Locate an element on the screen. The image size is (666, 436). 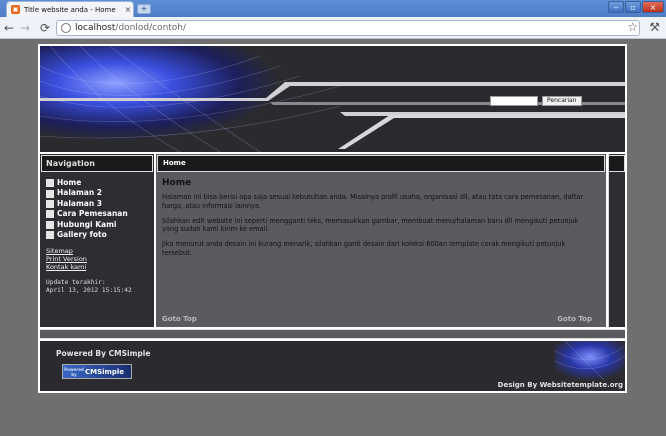
bookmark-star-icon: ☆ is located at coordinates (632, 27).